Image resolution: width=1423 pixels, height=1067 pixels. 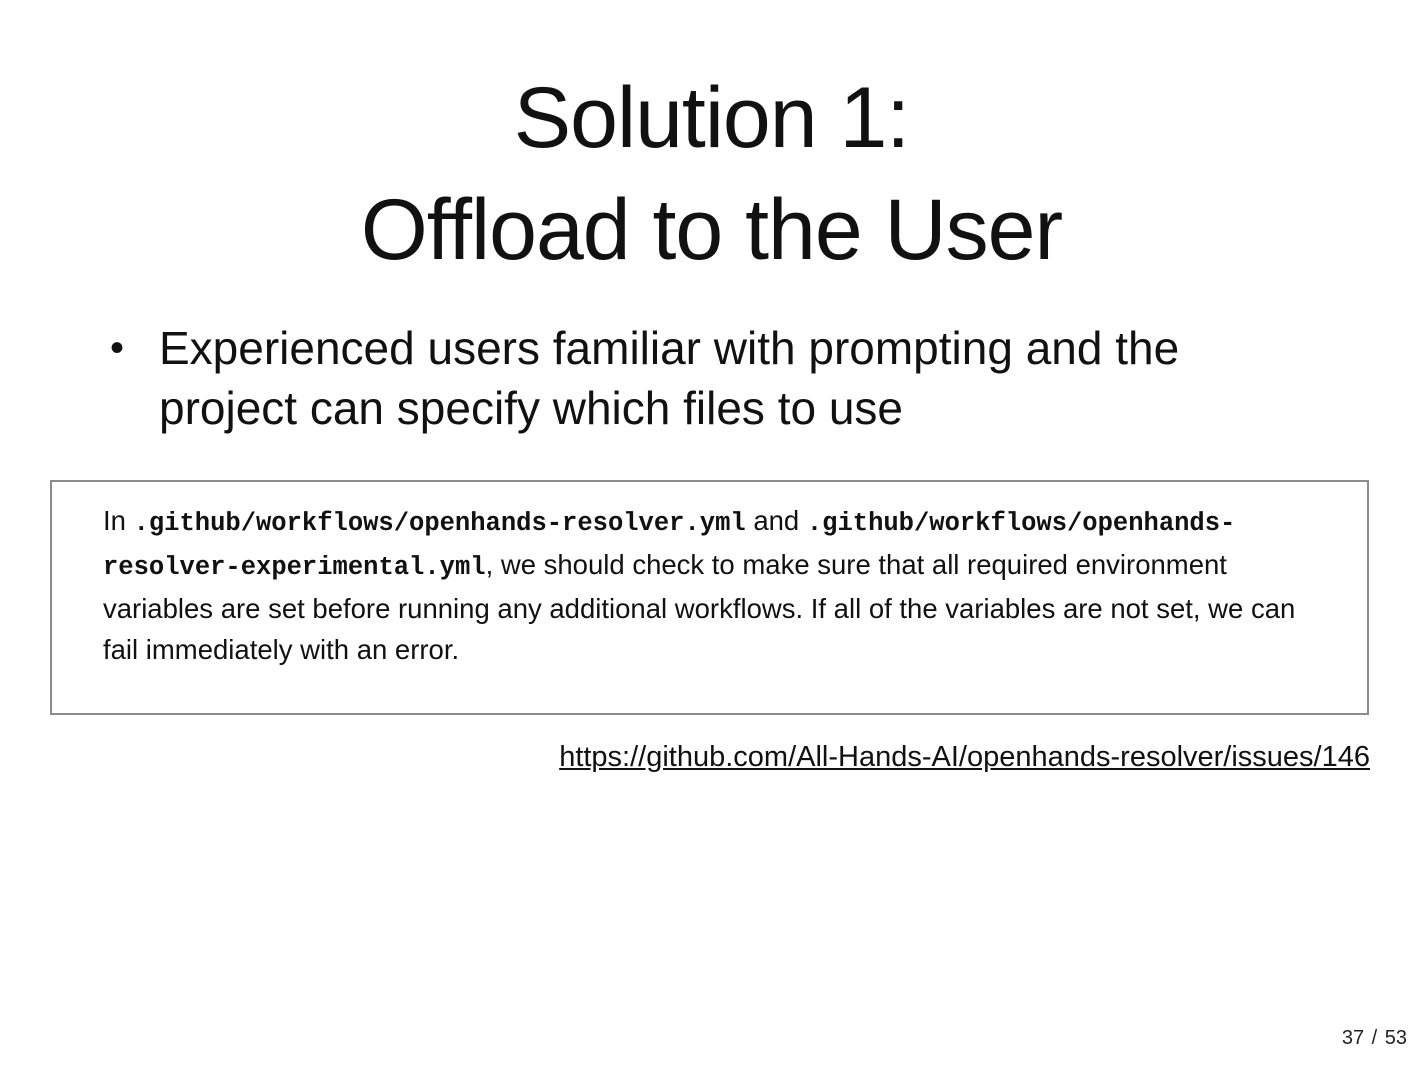 I want to click on slide-title-line1: Solution 1:, so click(x=711, y=118).